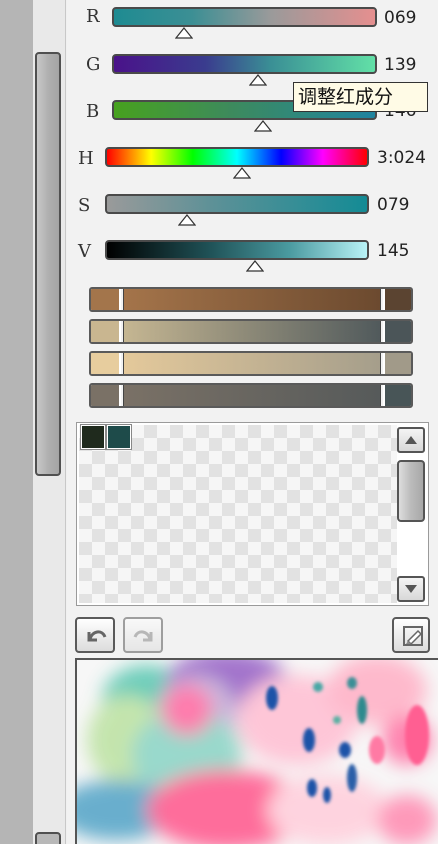 This screenshot has width=438, height=844. What do you see at coordinates (244, 64) in the screenshot?
I see `slider-track-g` at bounding box center [244, 64].